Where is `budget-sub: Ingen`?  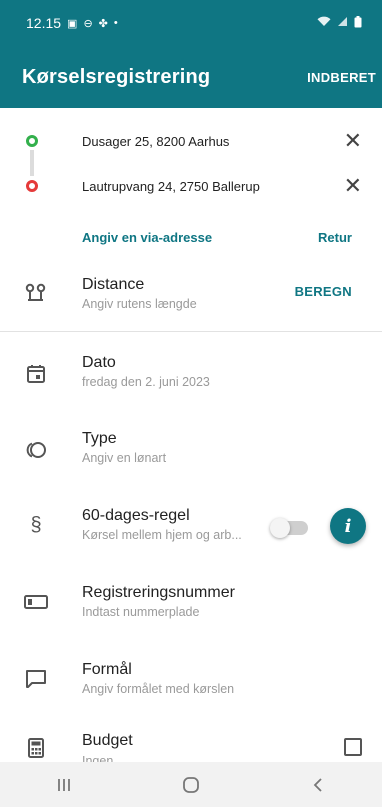
budget-sub: Ingen is located at coordinates (98, 758).